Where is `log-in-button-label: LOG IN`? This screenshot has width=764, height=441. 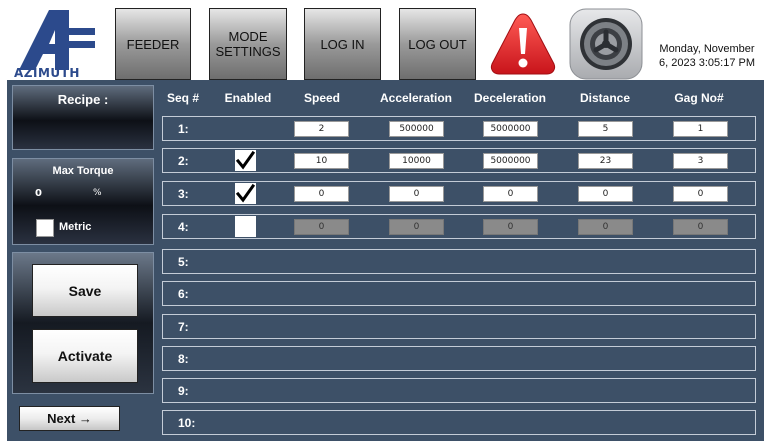
log-in-button-label: LOG IN is located at coordinates (342, 44).